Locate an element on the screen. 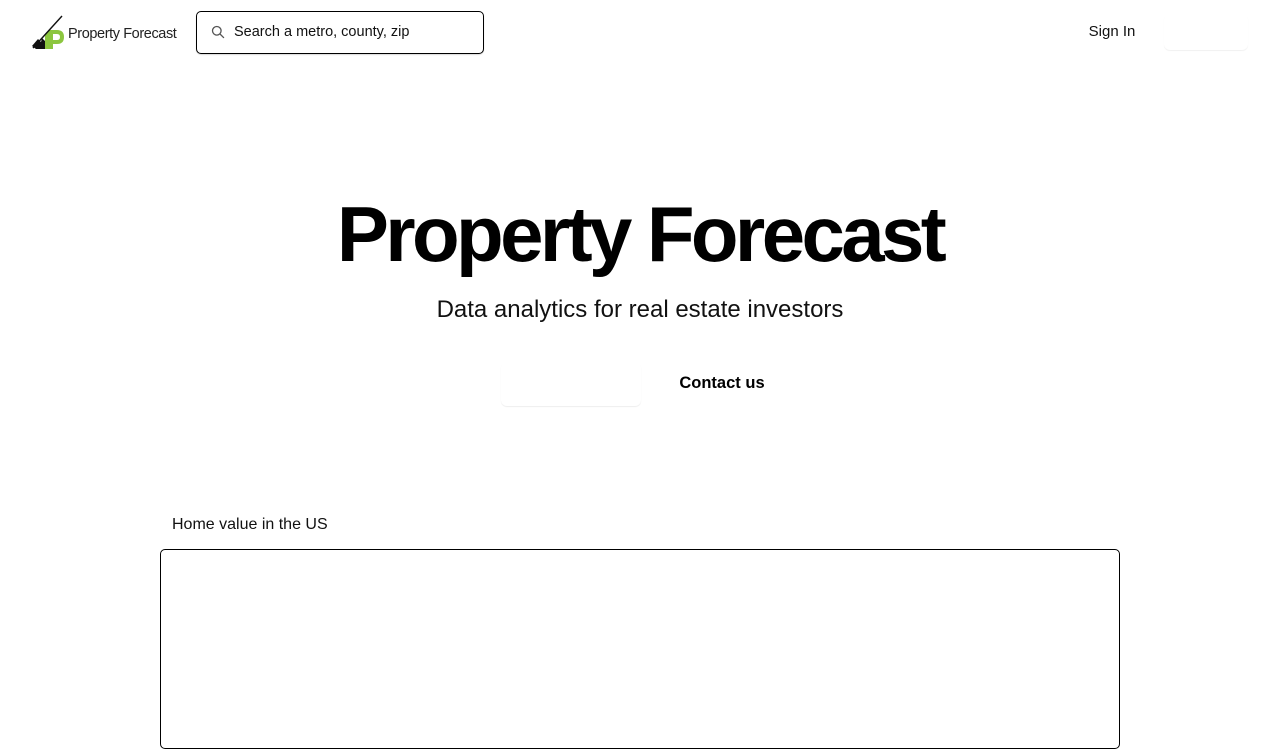  contact-us-button: Contact us is located at coordinates (722, 383).